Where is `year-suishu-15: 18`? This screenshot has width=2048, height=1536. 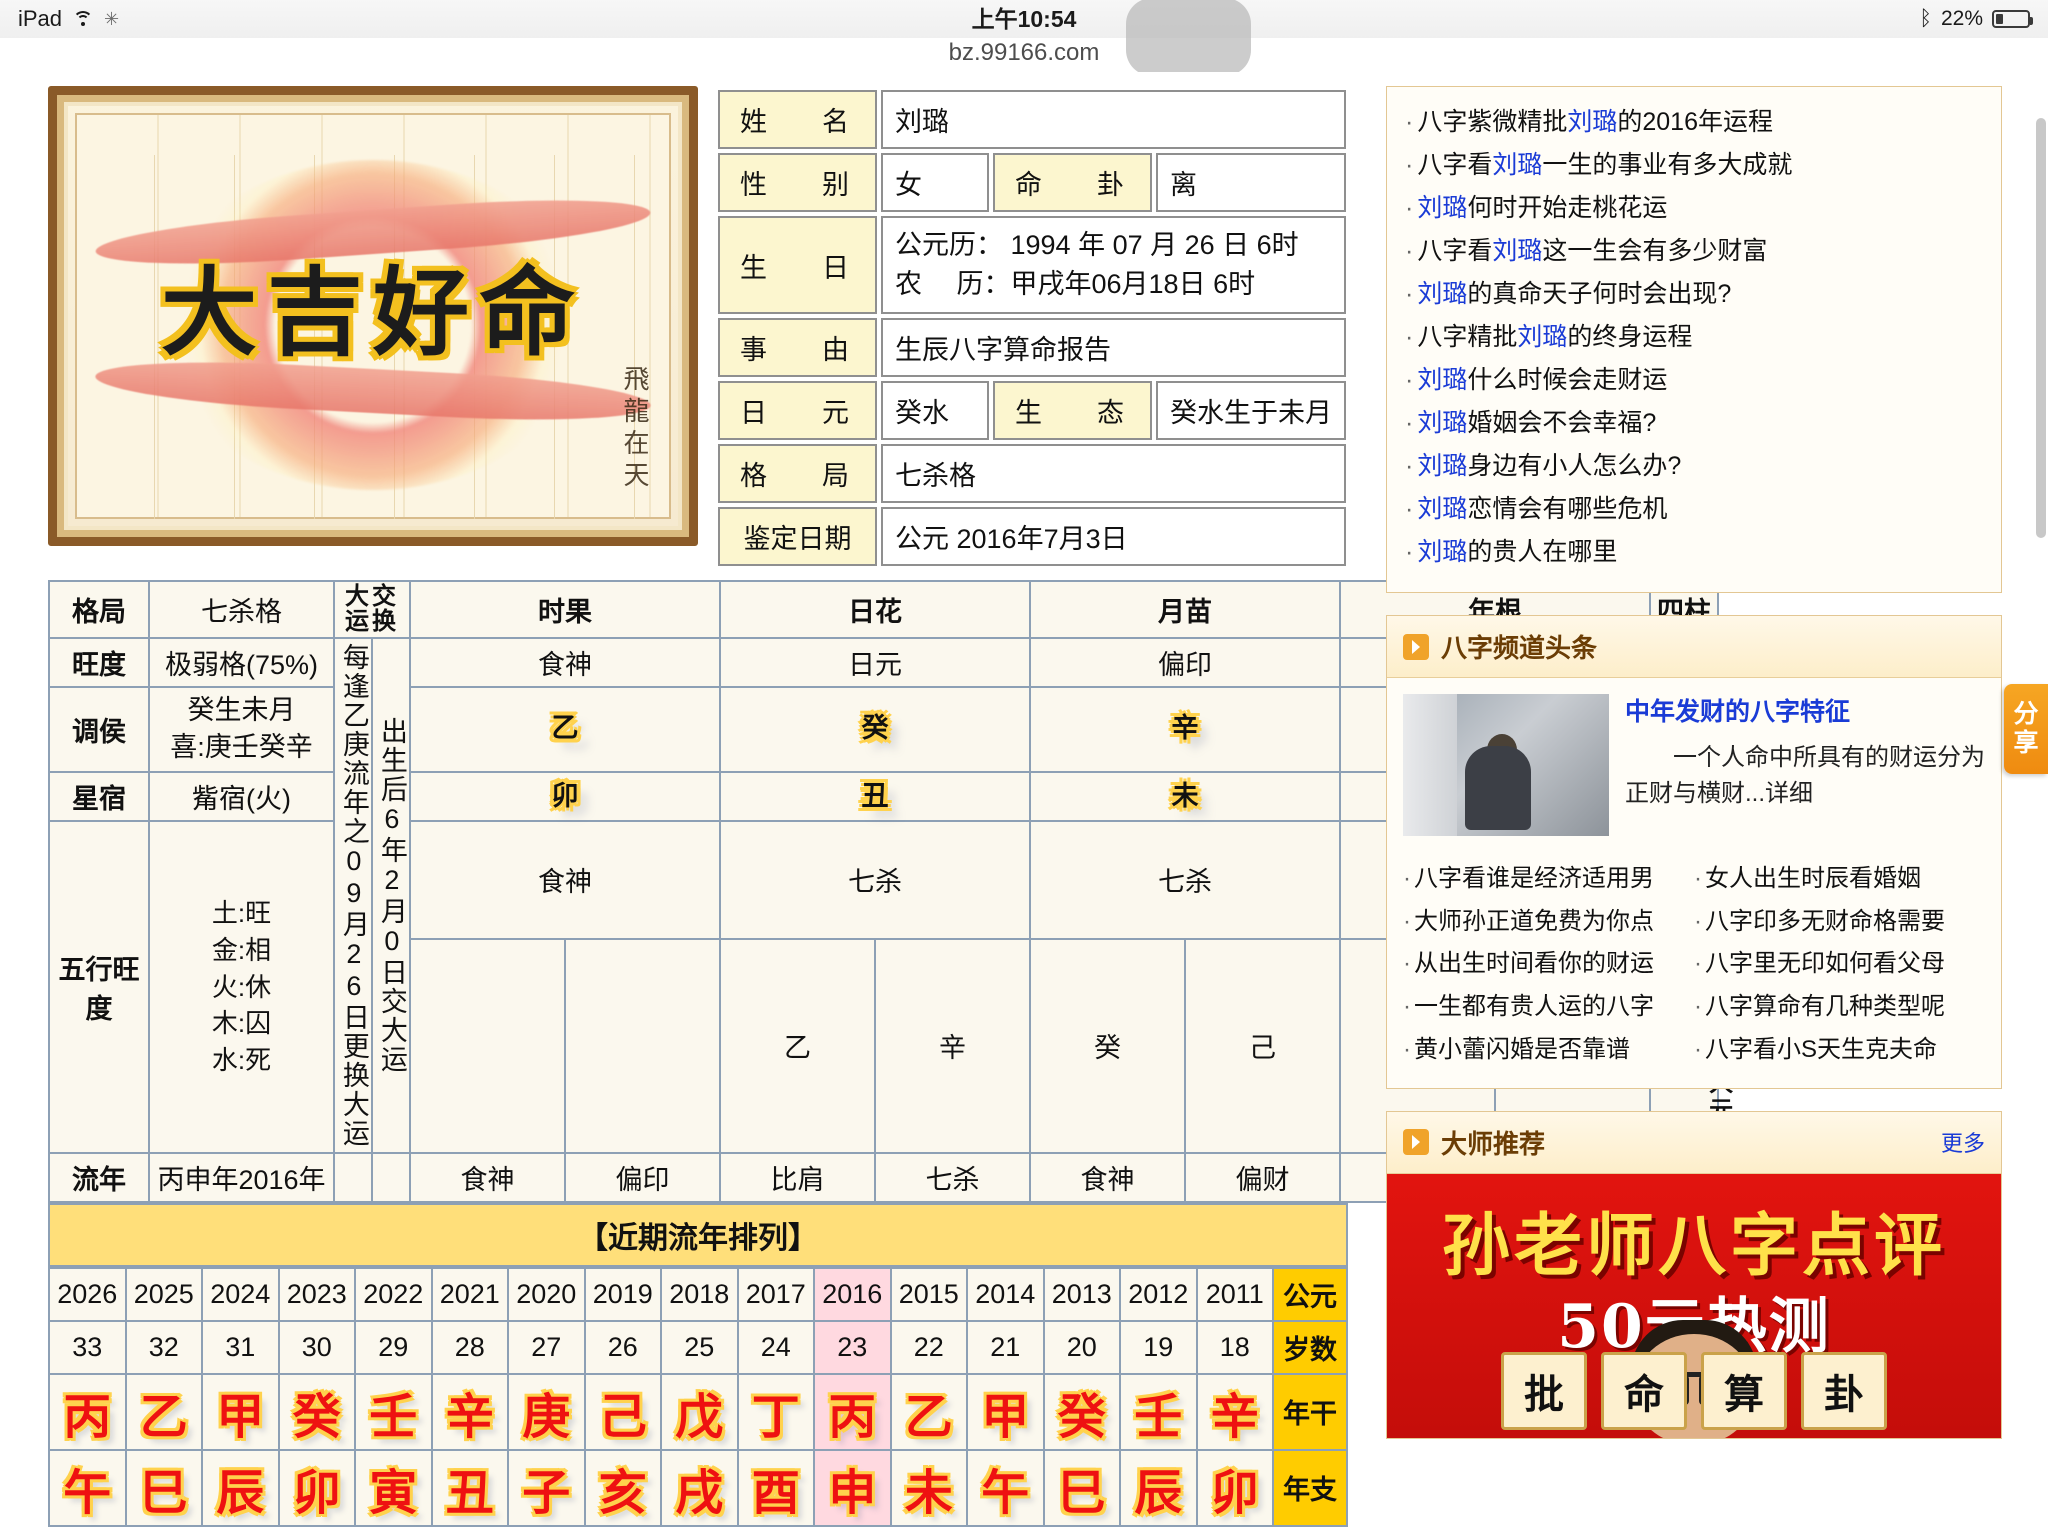 year-suishu-15: 18 is located at coordinates (1234, 1347).